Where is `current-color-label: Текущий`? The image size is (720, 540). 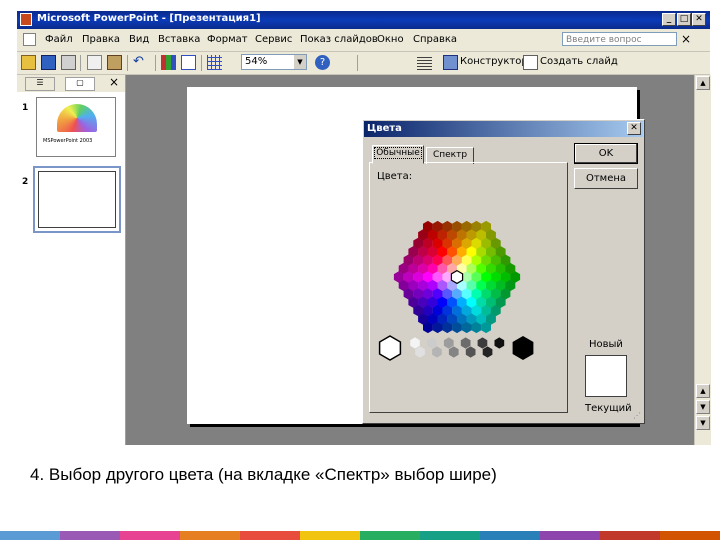
current-color-label: Текущий is located at coordinates (608, 408).